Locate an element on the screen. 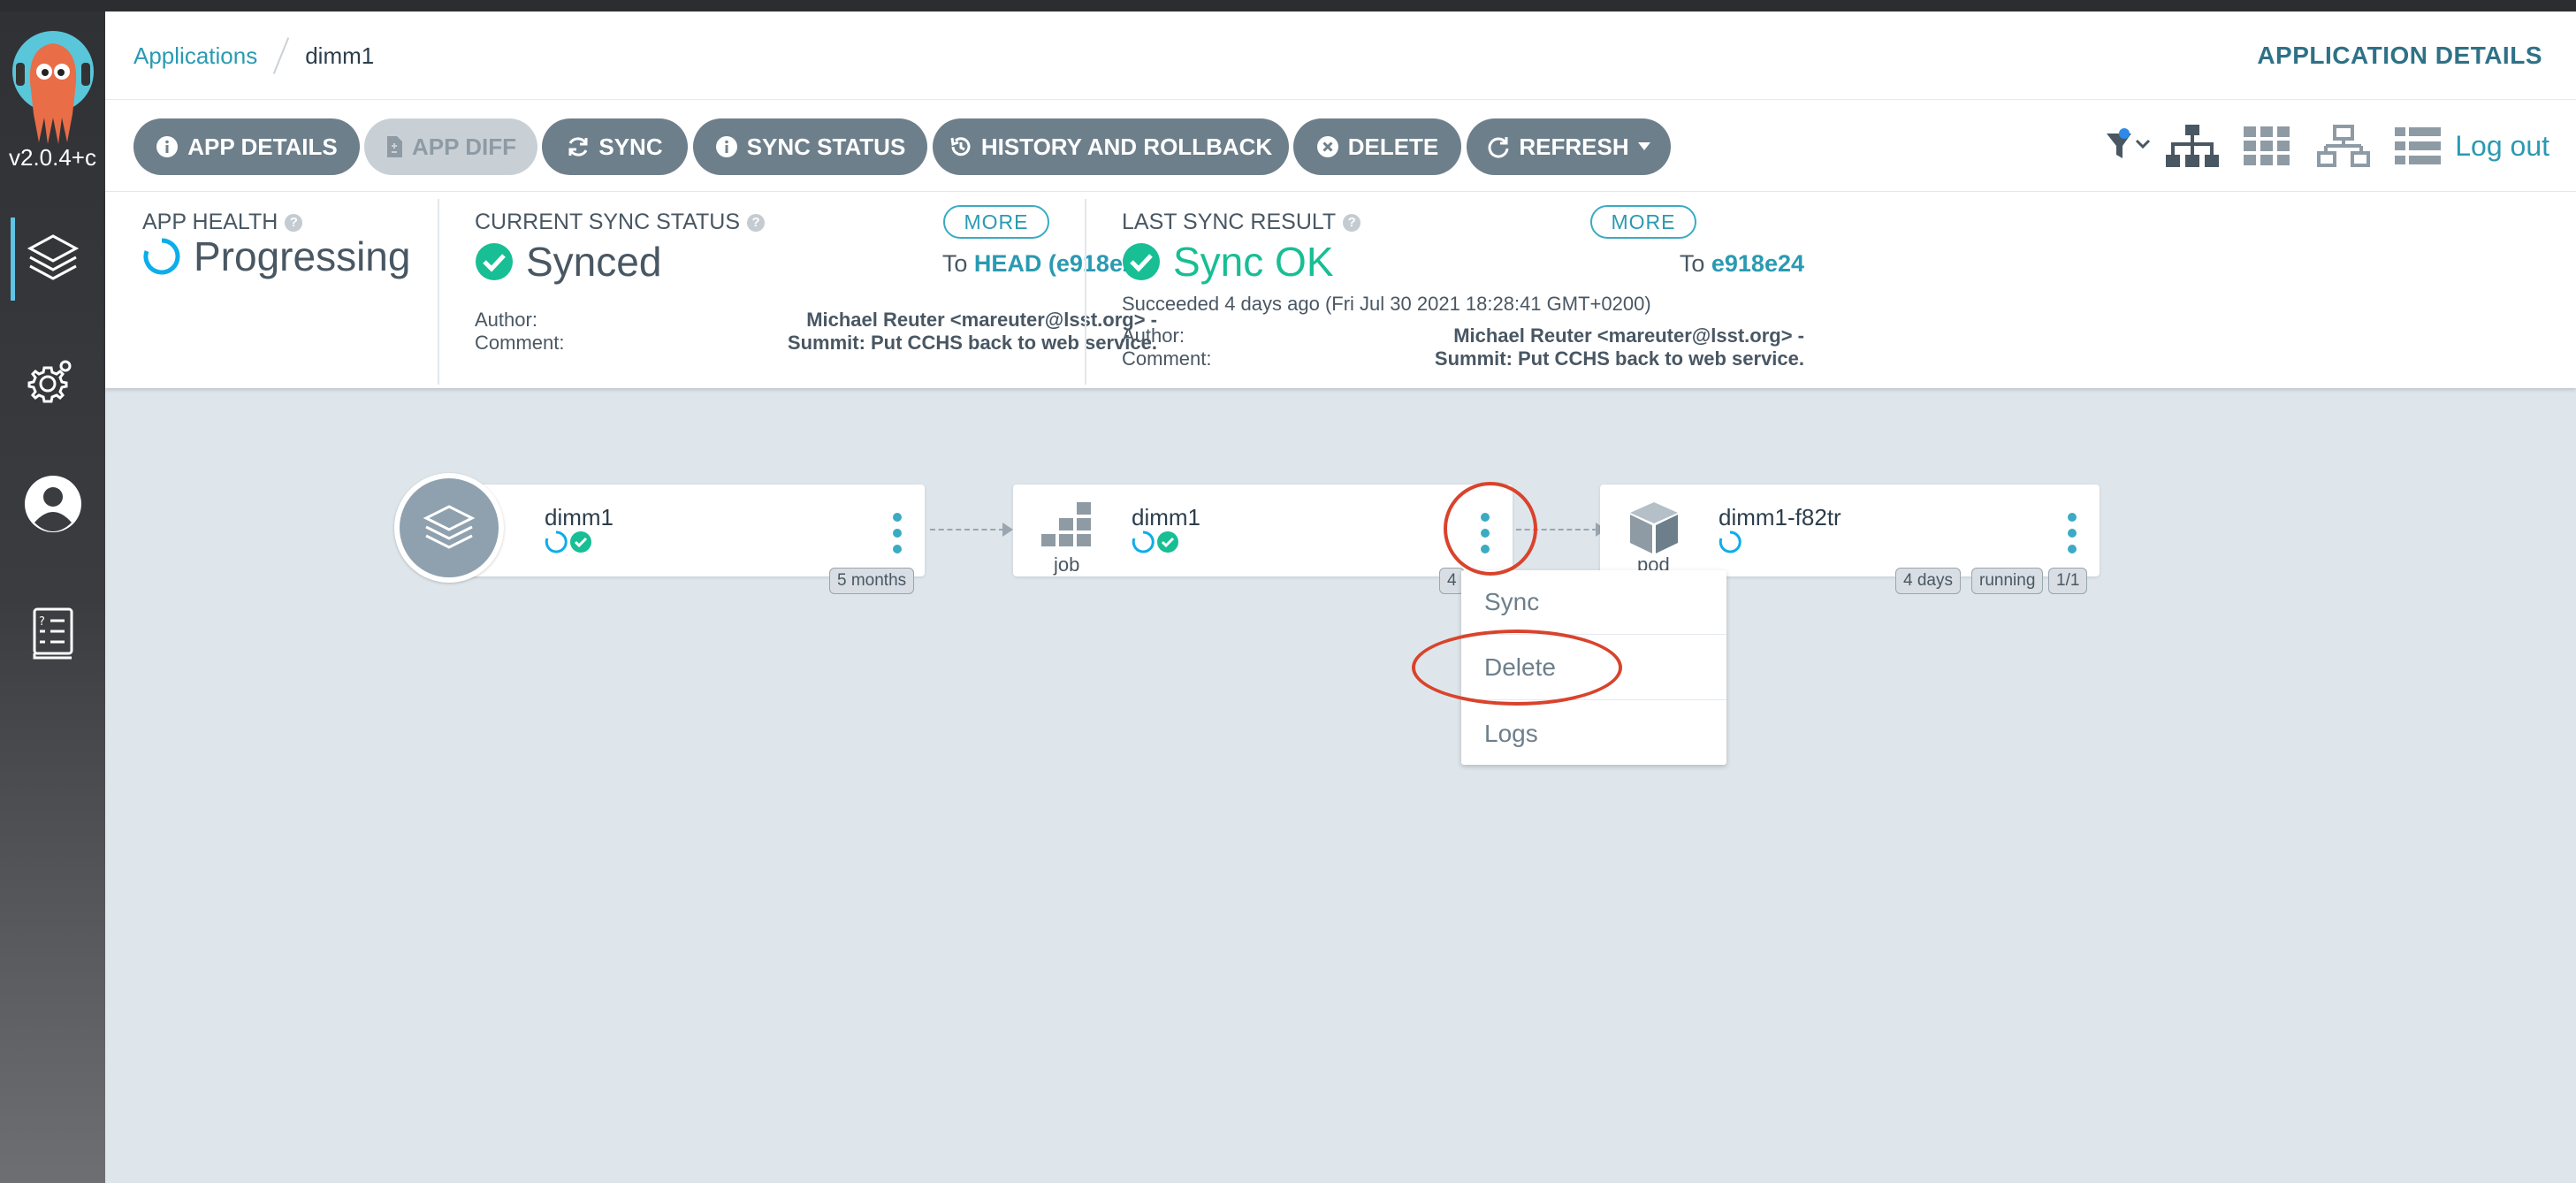 The image size is (2576, 1183). last-sync-result-value: Sync OK is located at coordinates (1228, 262).